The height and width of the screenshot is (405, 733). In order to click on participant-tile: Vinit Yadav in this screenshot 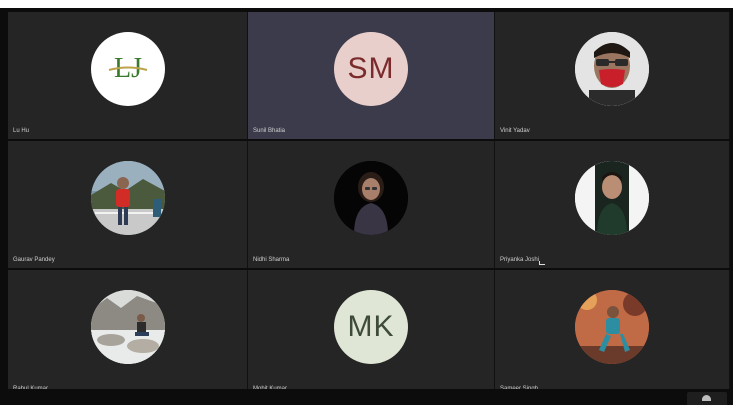, I will do `click(612, 75)`.